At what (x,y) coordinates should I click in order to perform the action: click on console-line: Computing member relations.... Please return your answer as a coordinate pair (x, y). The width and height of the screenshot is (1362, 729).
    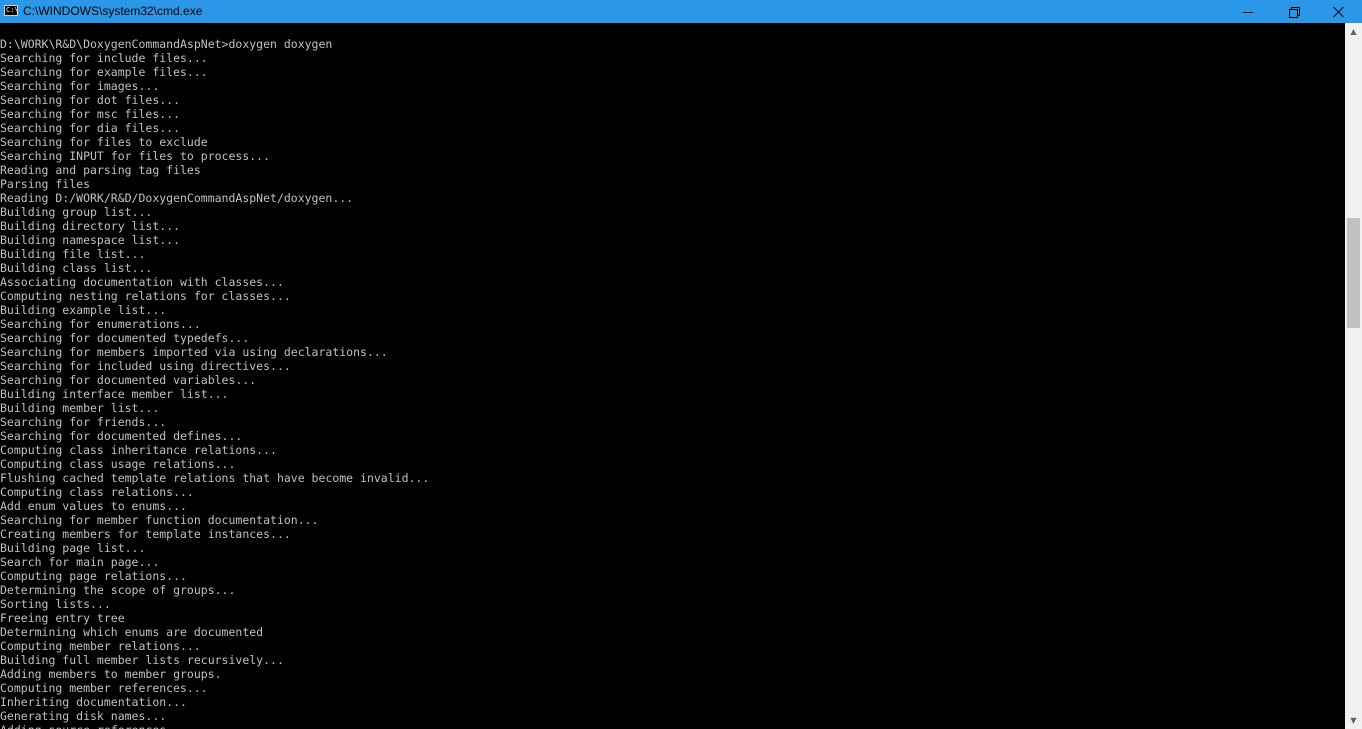
    Looking at the image, I should click on (100, 646).